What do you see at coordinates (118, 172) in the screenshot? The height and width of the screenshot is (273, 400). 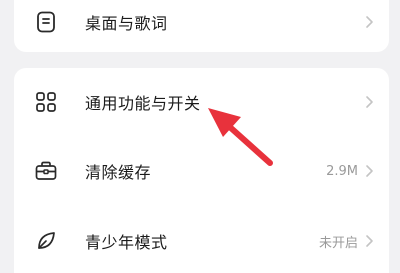 I see `settings-row-label: 清除缓存` at bounding box center [118, 172].